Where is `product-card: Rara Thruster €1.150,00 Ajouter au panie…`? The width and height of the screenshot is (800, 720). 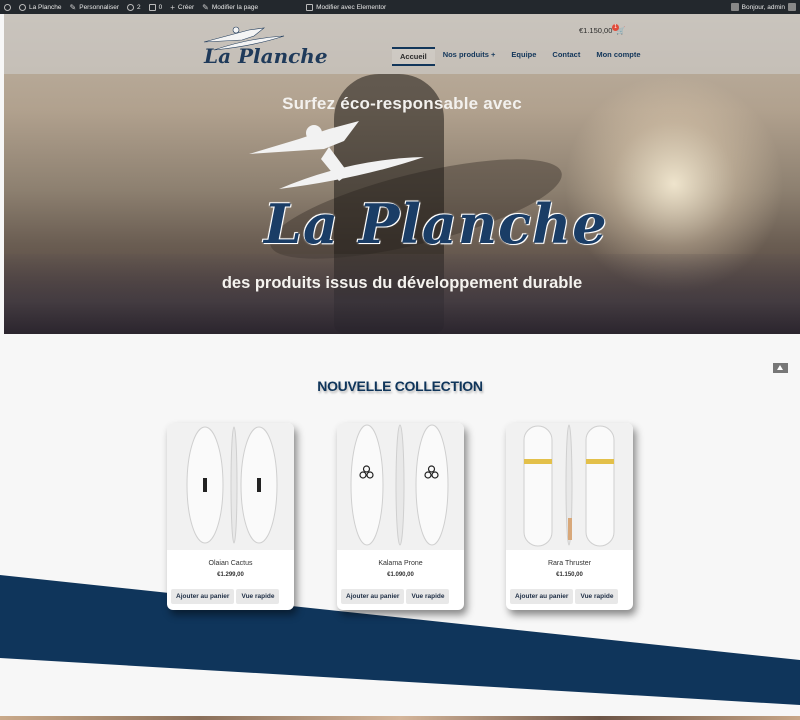 product-card: Rara Thruster €1.150,00 Ajouter au panie… is located at coordinates (569, 516).